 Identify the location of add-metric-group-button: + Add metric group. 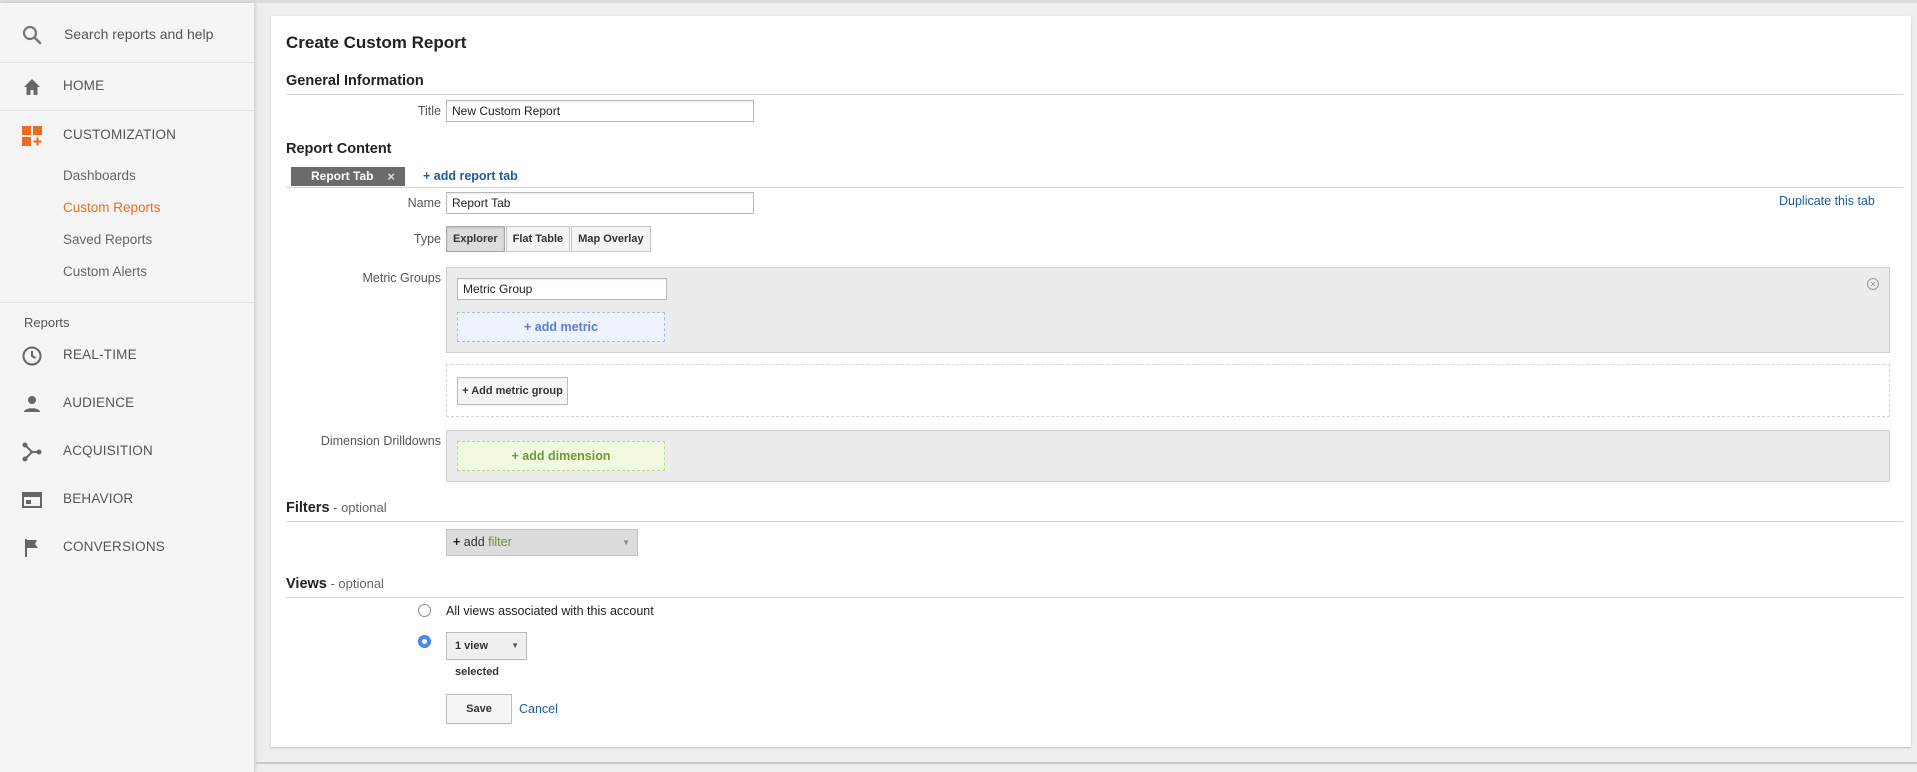
(512, 391).